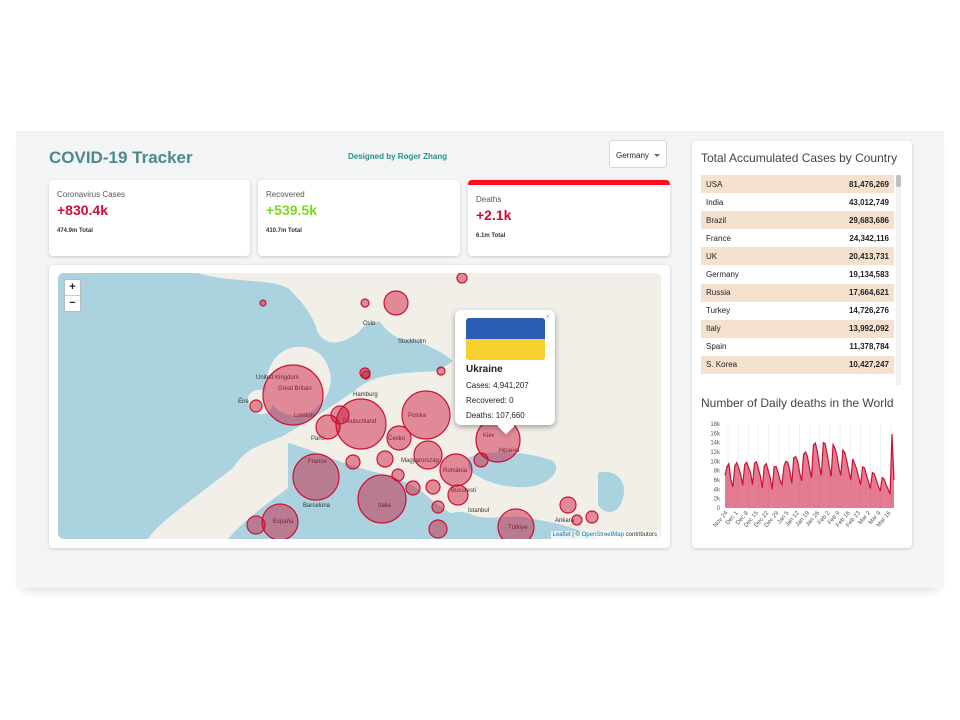 This screenshot has width=960, height=720. Describe the element at coordinates (797, 292) in the screenshot. I see `table-row: Russia 17,664,621` at that location.